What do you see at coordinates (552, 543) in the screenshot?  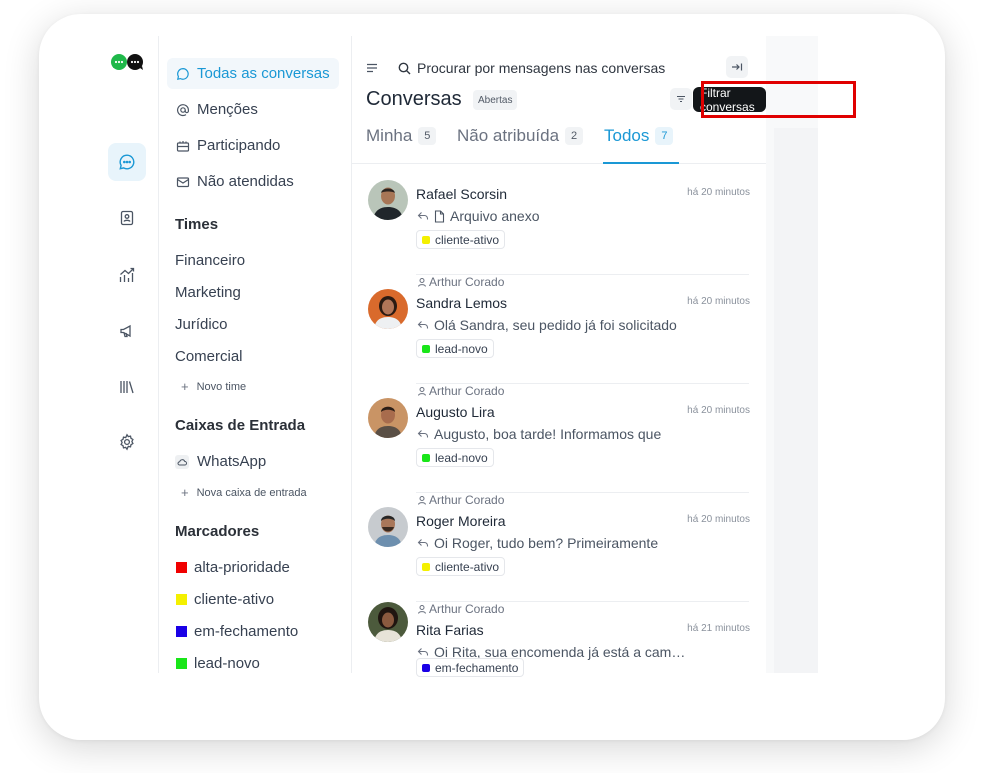 I see `message-preview: Oi Roger, tudo bem? Primeiramente` at bounding box center [552, 543].